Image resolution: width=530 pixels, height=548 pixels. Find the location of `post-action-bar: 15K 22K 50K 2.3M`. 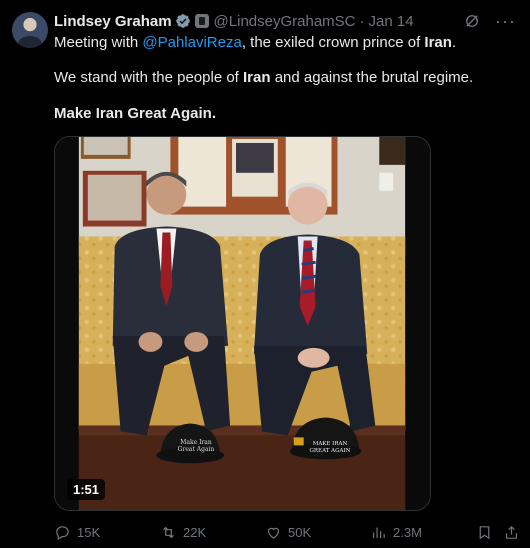

post-action-bar: 15K 22K 50K 2.3M is located at coordinates (287, 533).